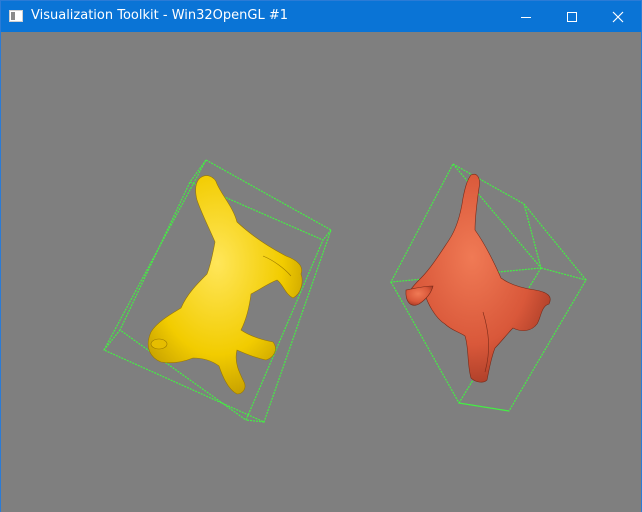  I want to click on close-button, so click(618, 16).